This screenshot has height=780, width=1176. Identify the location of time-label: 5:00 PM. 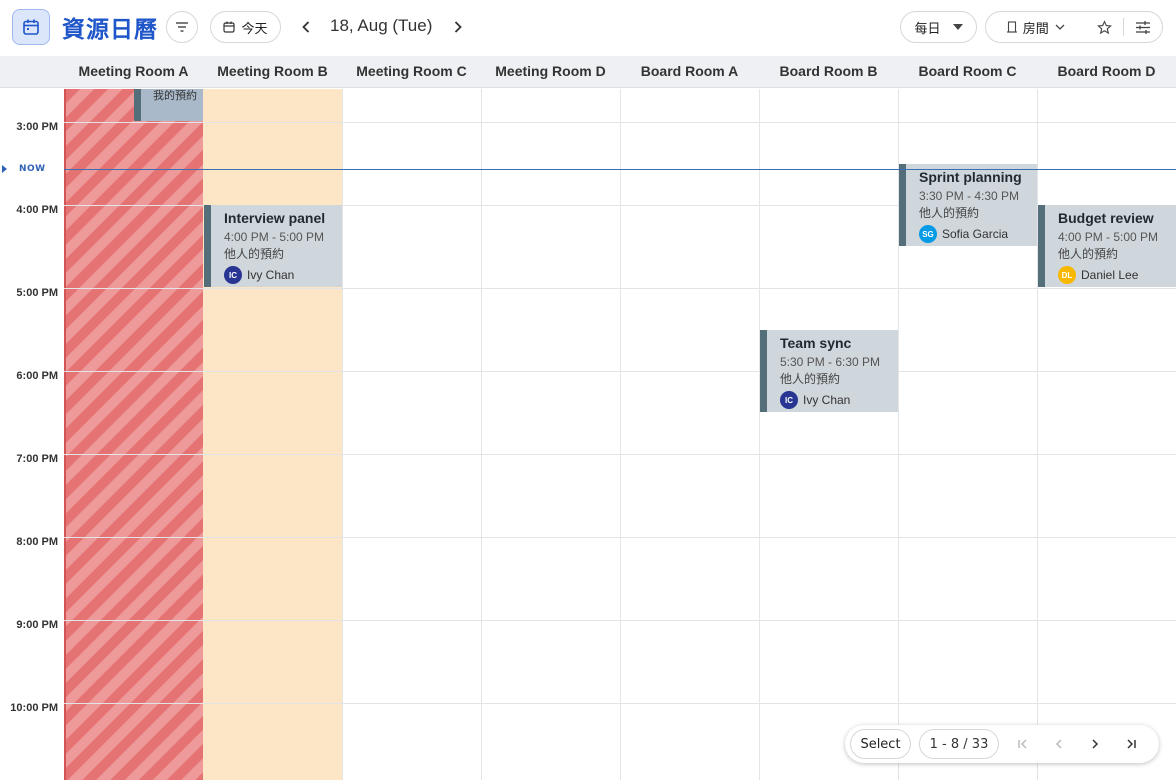
(37, 293).